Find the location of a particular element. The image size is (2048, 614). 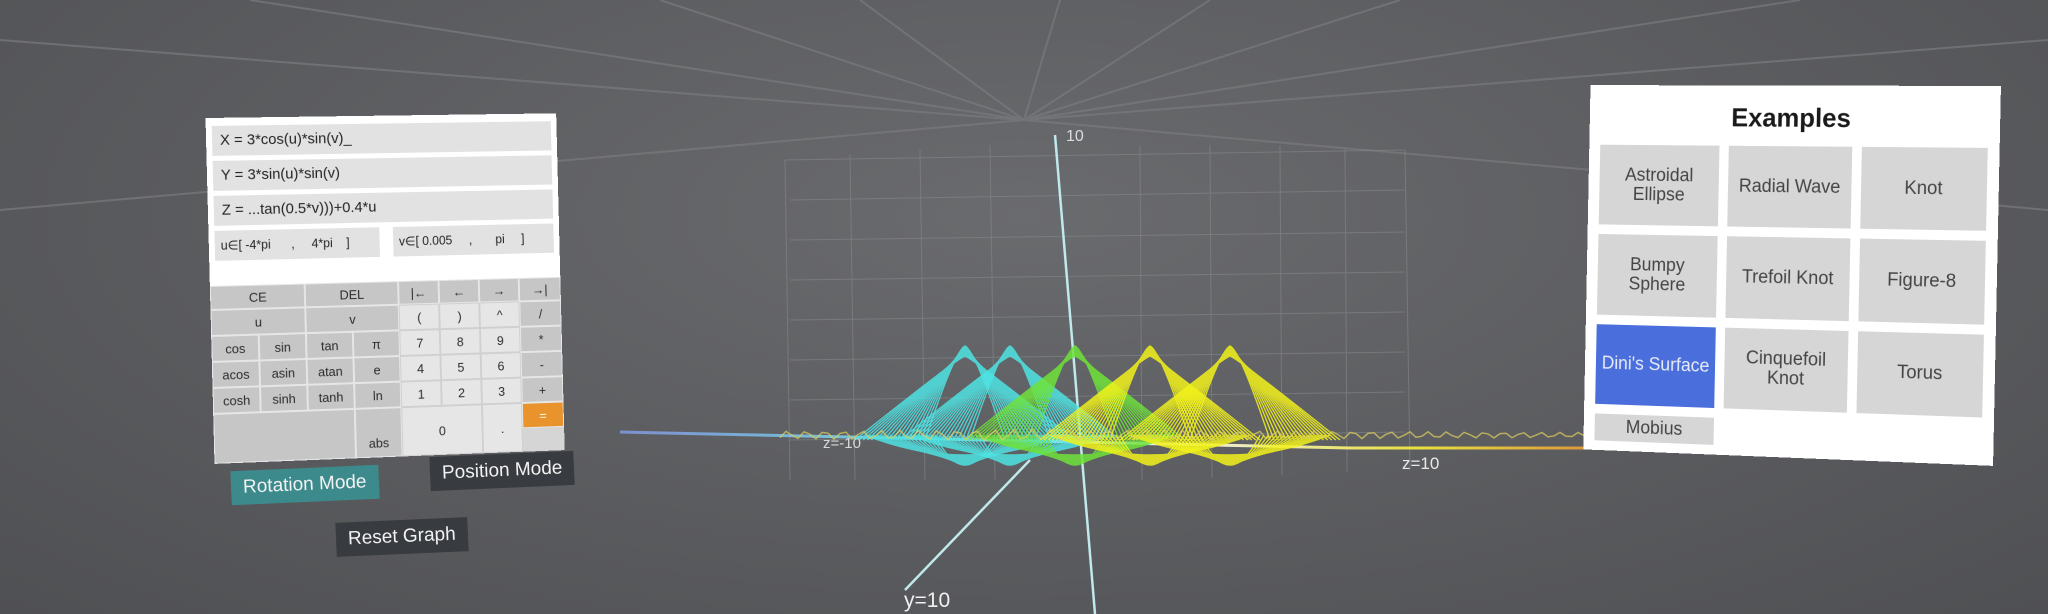

blank-key-area is located at coordinates (285, 436).